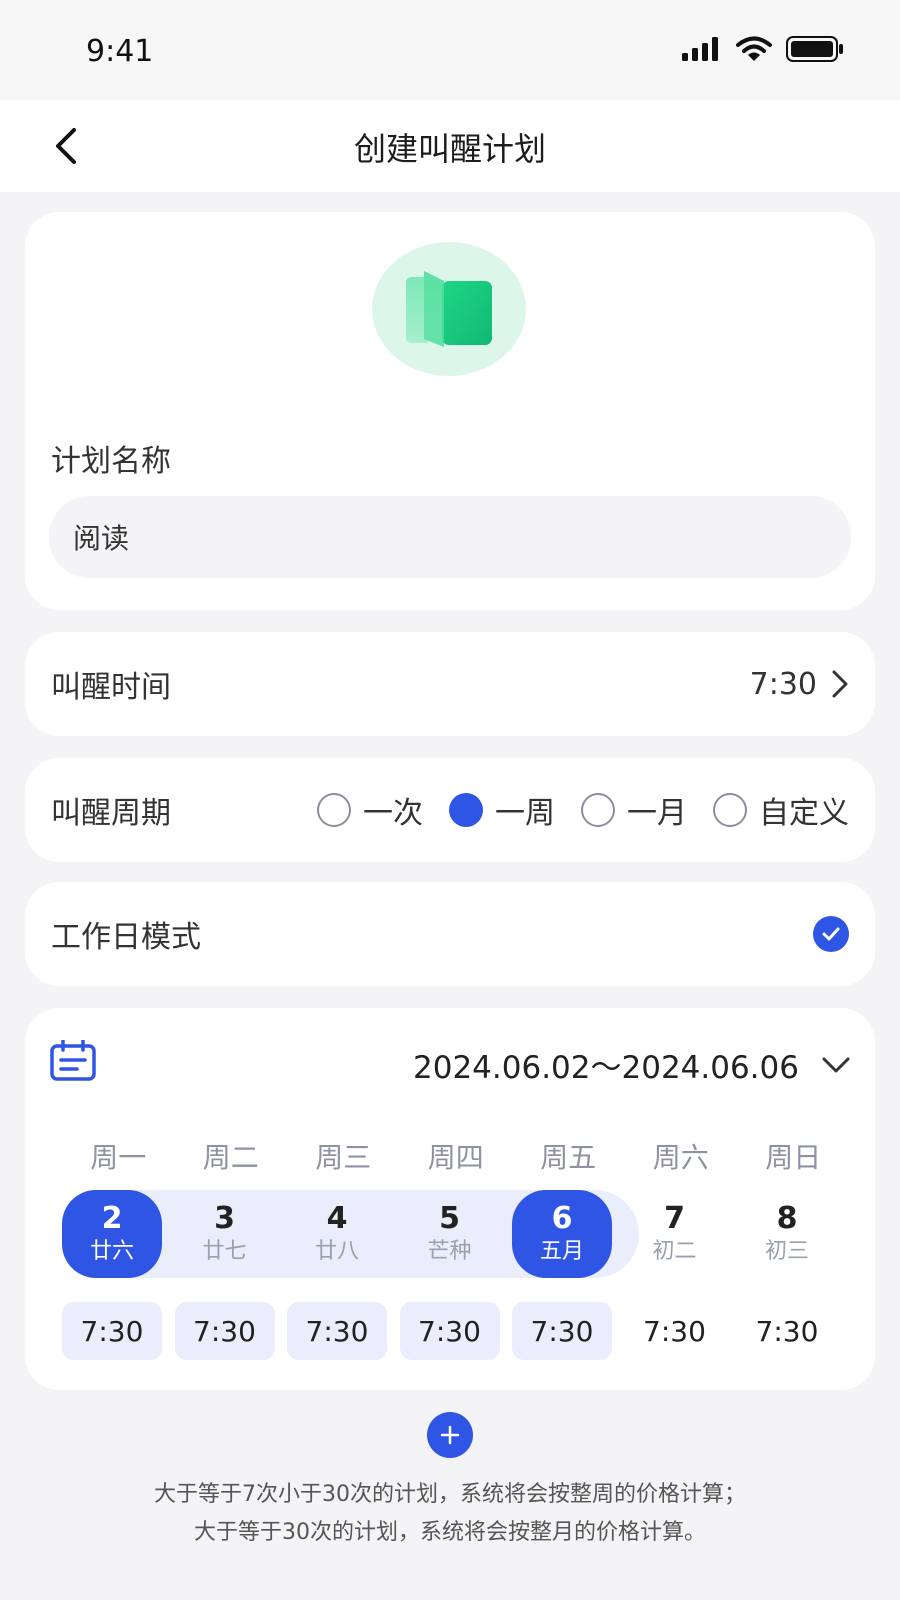 Image resolution: width=900 pixels, height=1600 pixels. What do you see at coordinates (562, 1218) in the screenshot?
I see `day-number: 6` at bounding box center [562, 1218].